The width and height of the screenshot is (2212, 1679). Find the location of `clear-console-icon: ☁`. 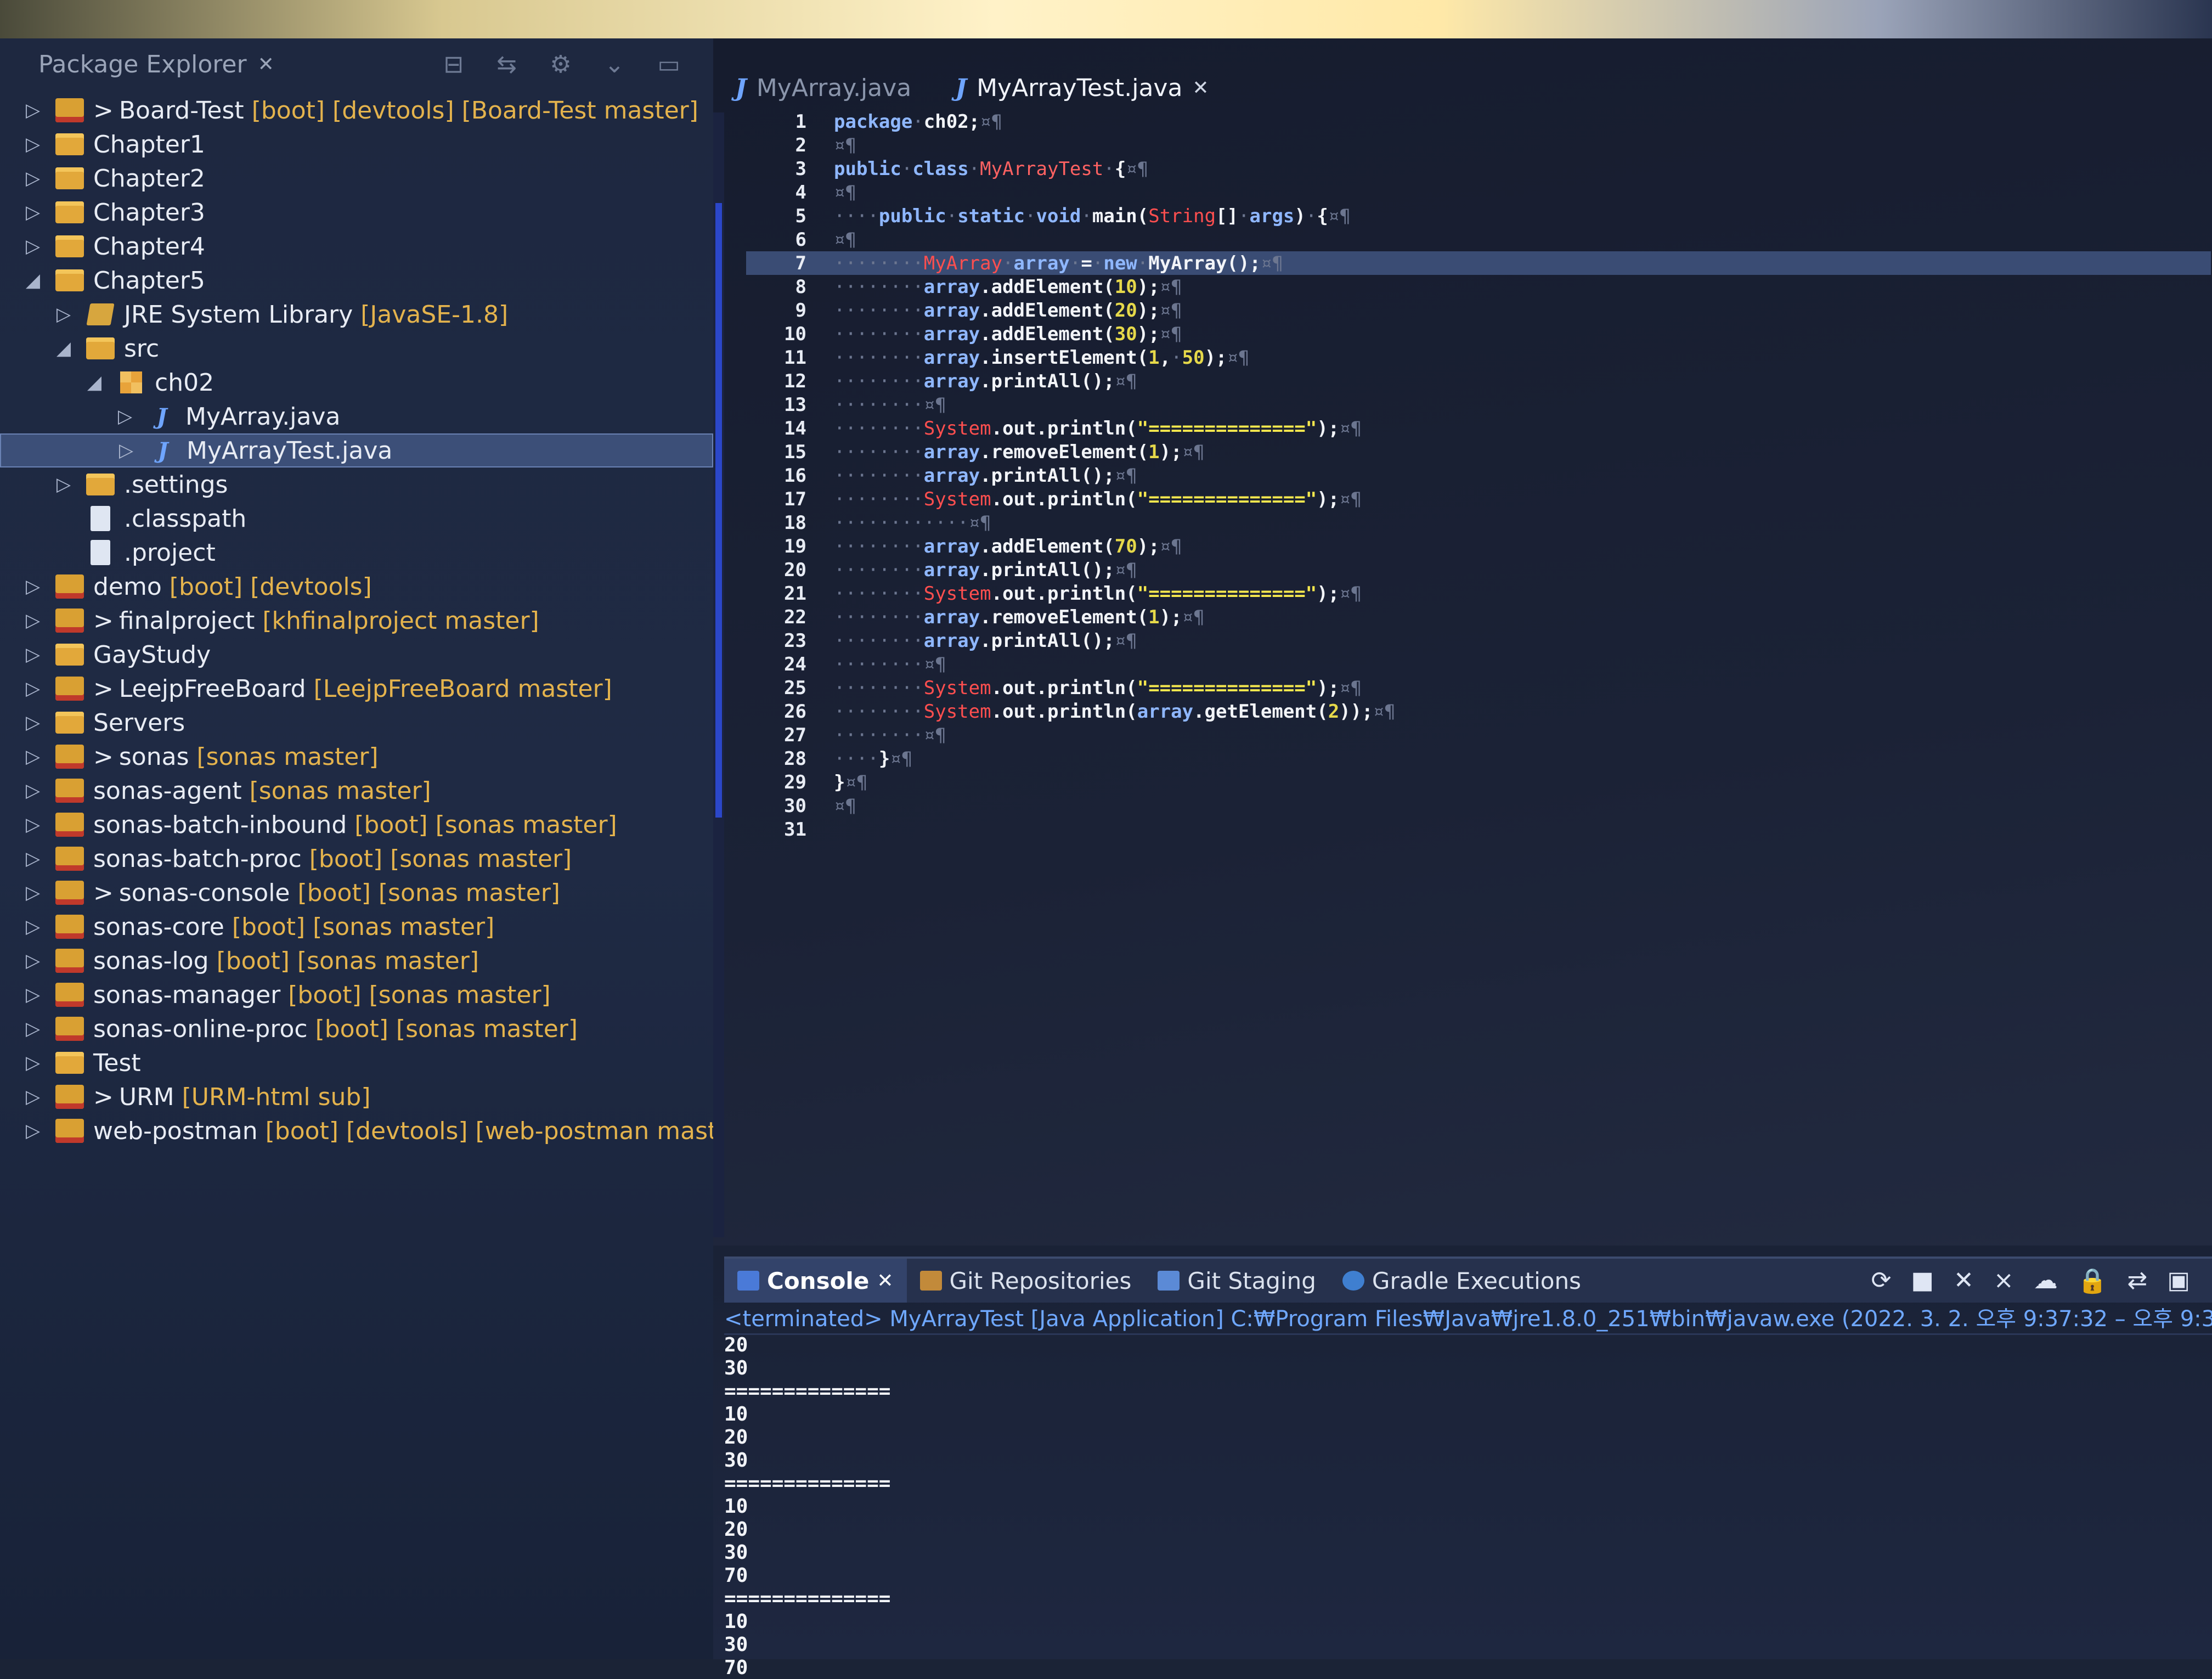

clear-console-icon: ☁ is located at coordinates (2046, 1280).